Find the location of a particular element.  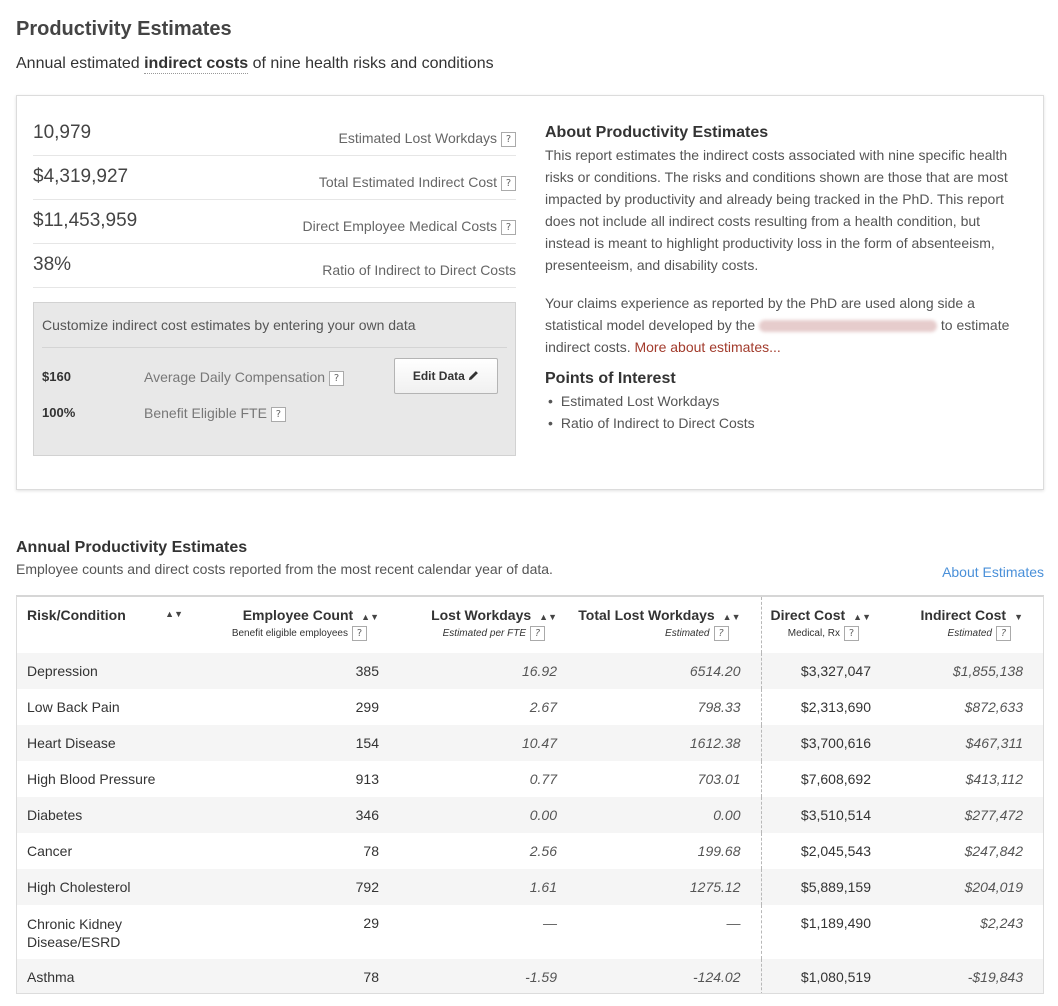

cell-total-lost-workdays: 703.01 is located at coordinates (669, 779).